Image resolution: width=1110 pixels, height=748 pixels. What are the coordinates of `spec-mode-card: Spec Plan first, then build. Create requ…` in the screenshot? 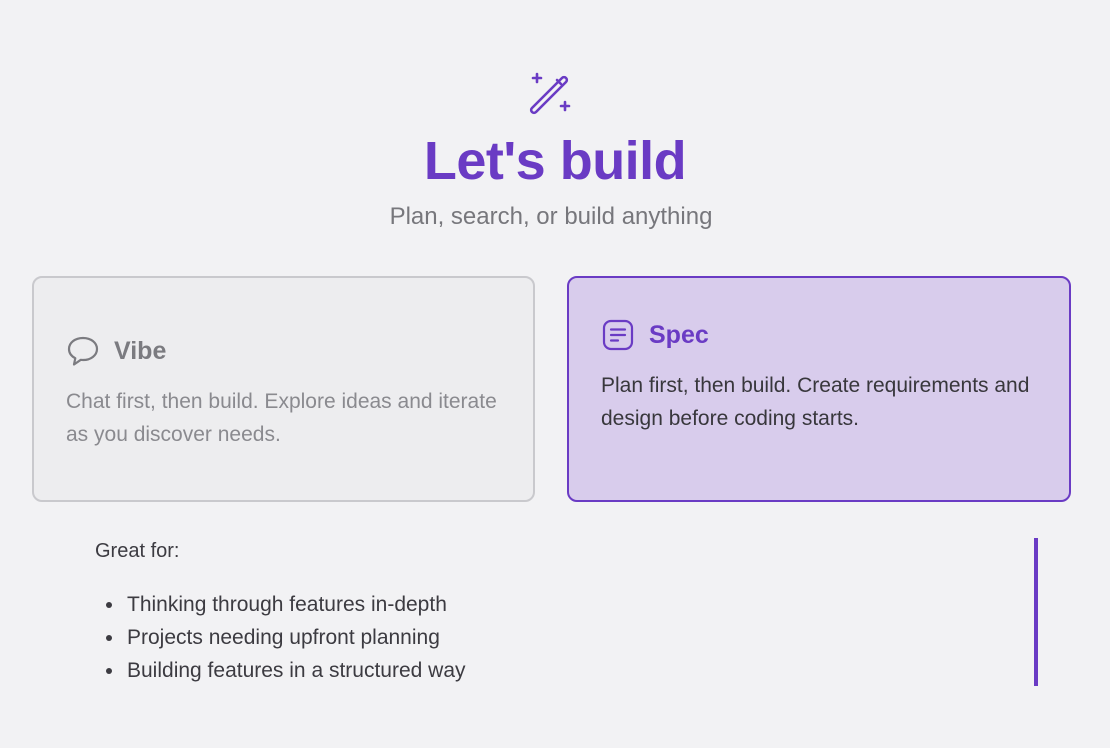 It's located at (819, 389).